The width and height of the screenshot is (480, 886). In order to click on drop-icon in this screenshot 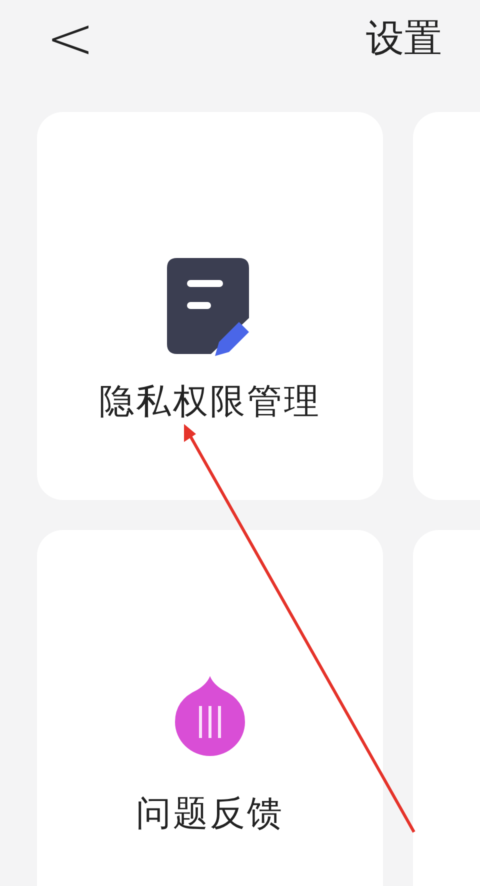, I will do `click(210, 716)`.